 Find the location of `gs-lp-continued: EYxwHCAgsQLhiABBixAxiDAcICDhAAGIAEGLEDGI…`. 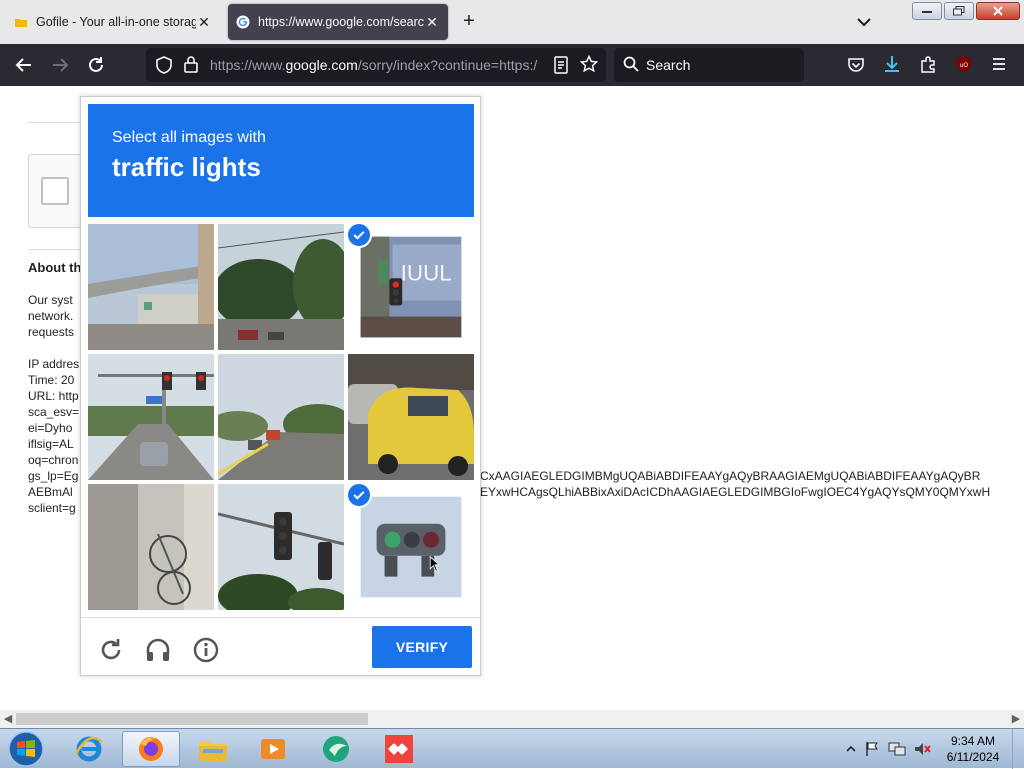

gs-lp-continued: EYxwHCAgsQLhiABBixAxiDAcICDhAAGIAEGLEDGI… is located at coordinates (735, 492).